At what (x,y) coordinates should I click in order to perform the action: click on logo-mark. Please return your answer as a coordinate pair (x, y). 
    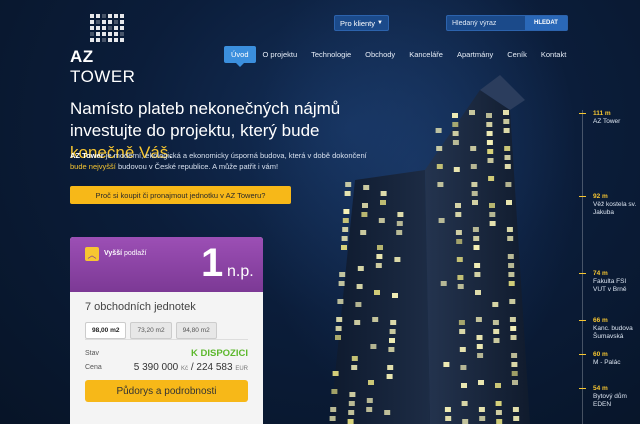
    Looking at the image, I should click on (120, 28).